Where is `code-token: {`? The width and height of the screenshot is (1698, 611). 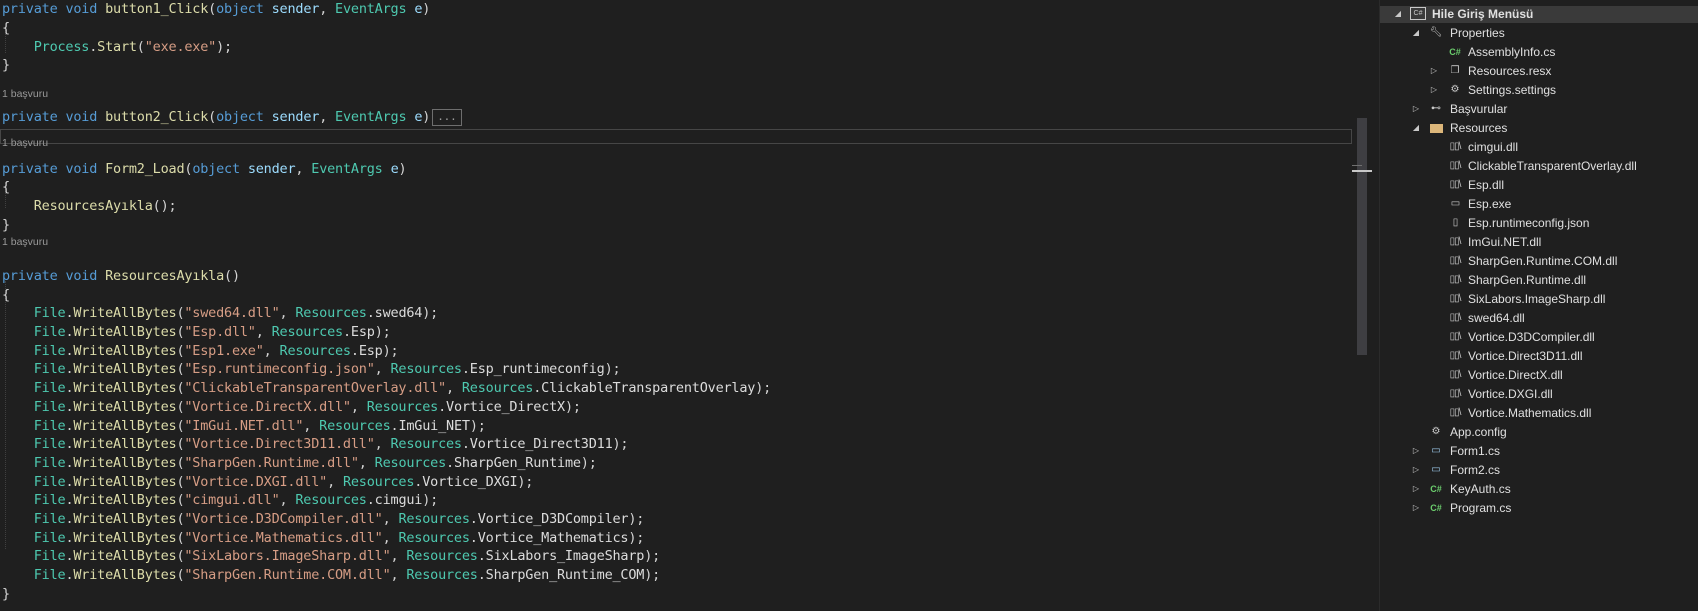 code-token: { is located at coordinates (6, 28).